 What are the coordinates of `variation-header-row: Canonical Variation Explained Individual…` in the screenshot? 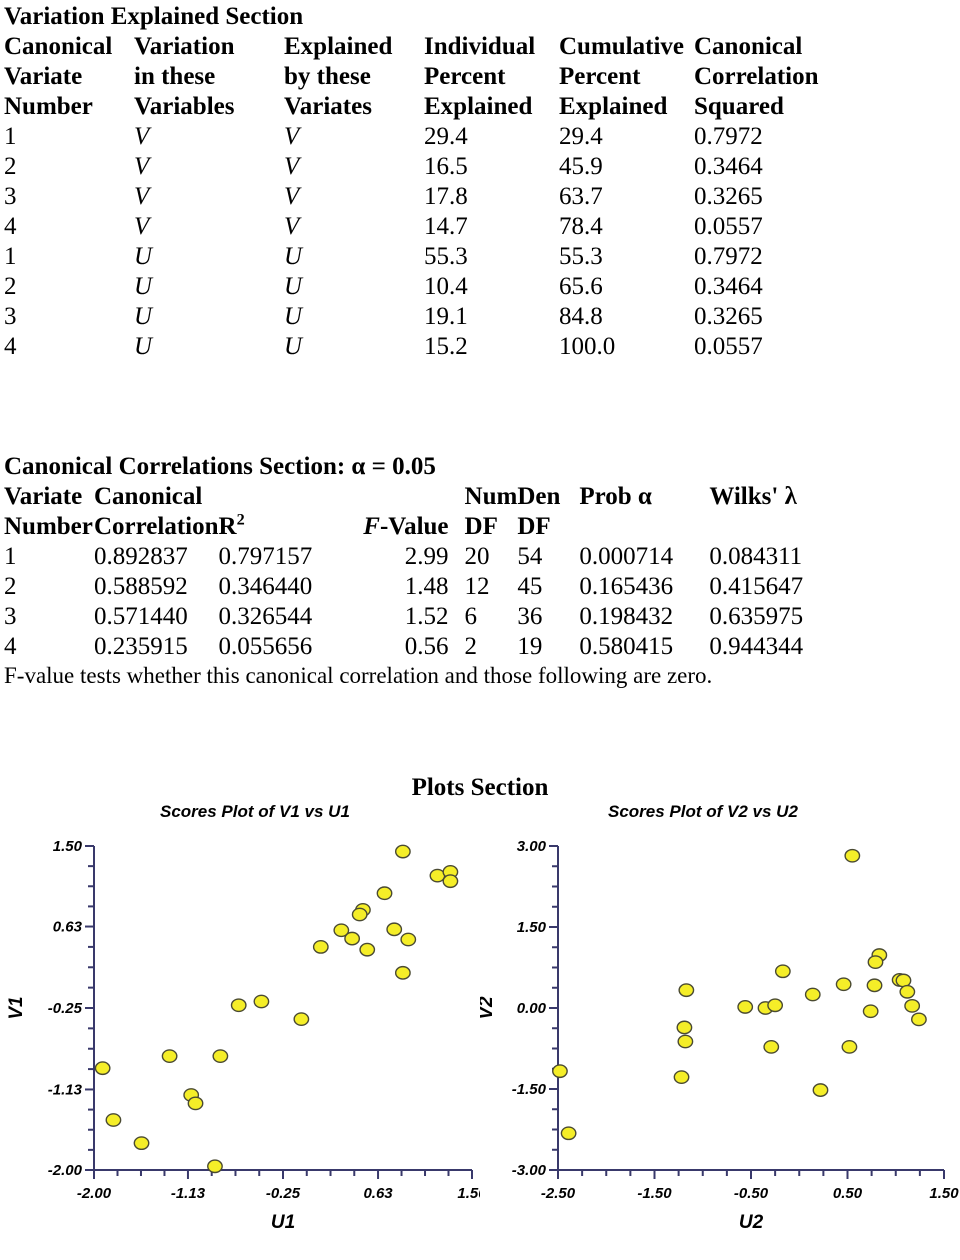 It's located at (434, 47).